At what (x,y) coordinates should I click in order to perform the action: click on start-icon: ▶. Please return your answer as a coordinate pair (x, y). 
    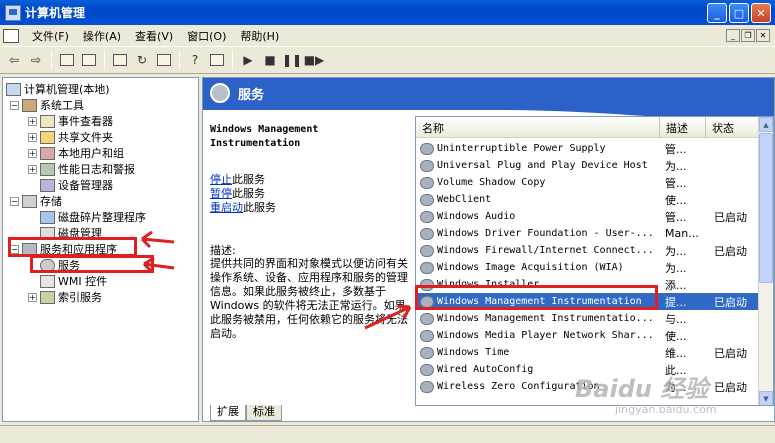
    Looking at the image, I should click on (248, 60).